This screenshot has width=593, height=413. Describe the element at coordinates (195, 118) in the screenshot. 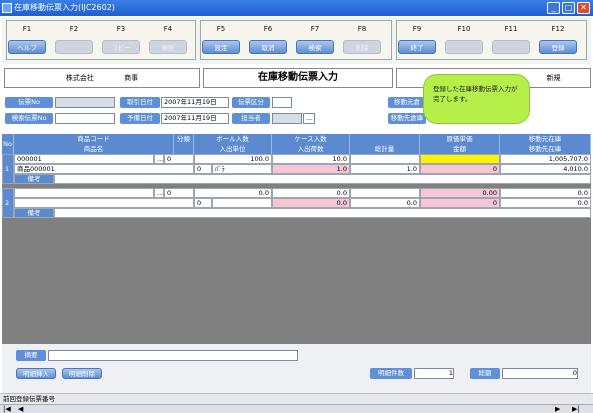

I see `plan-date-field: 2007年11月19日` at that location.